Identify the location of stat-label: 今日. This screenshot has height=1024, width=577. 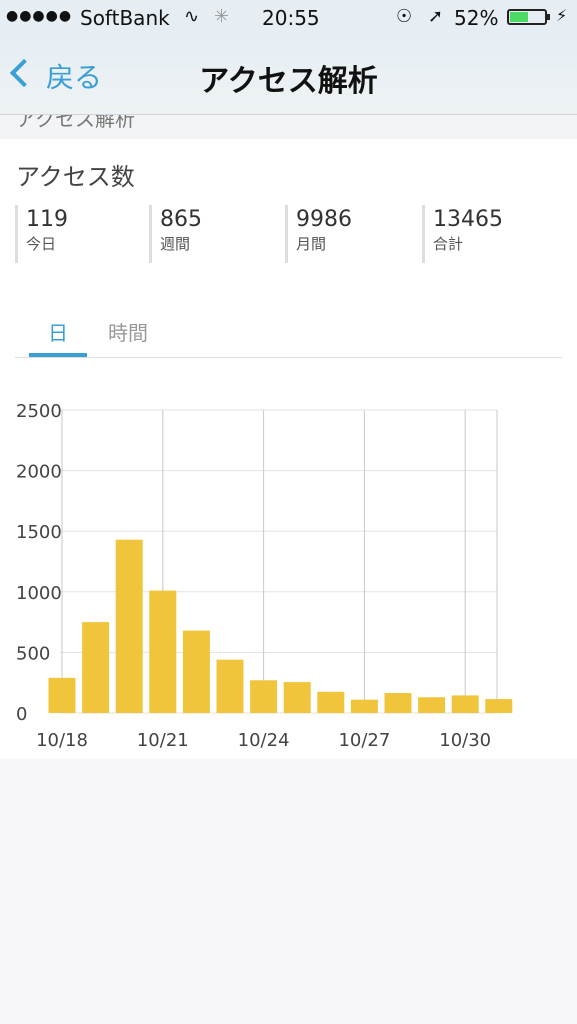
(41, 244).